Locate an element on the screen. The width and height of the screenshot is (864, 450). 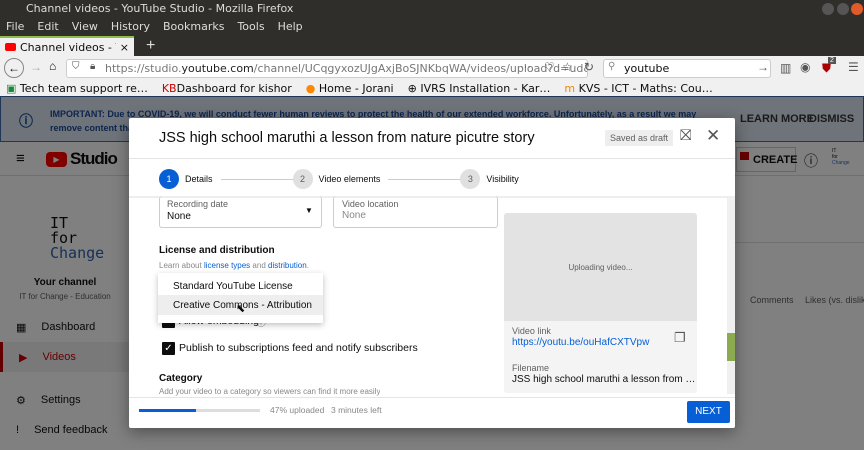
menu-bookmarks: Bookmarks is located at coordinates (193, 27).